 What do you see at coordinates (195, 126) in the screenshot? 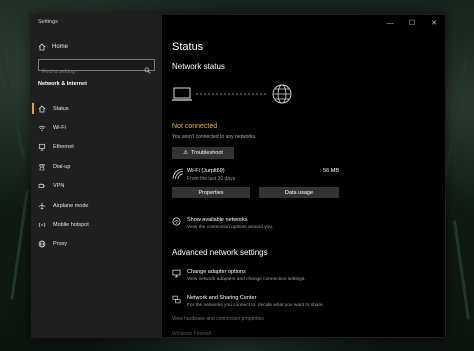
I see `connection-status: Not connected` at bounding box center [195, 126].